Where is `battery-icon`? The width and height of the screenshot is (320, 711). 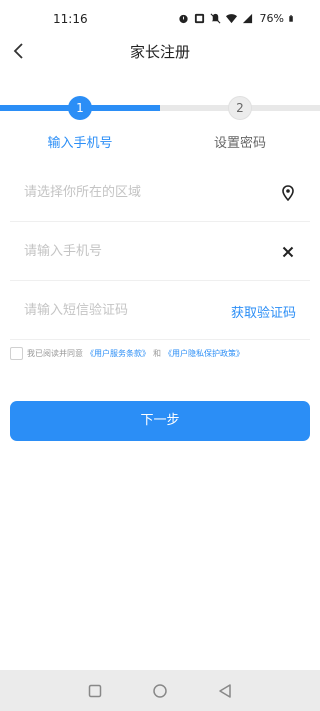
battery-icon is located at coordinates (291, 18).